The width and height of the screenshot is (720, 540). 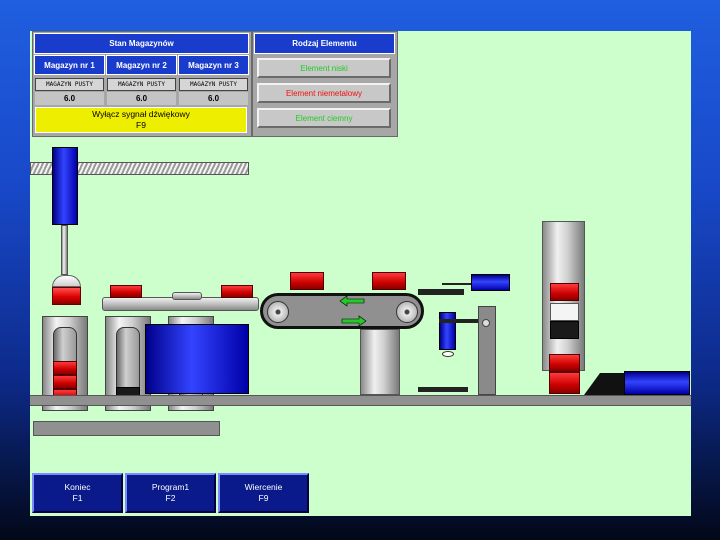 What do you see at coordinates (187, 296) in the screenshot?
I see `rotary-table-hub` at bounding box center [187, 296].